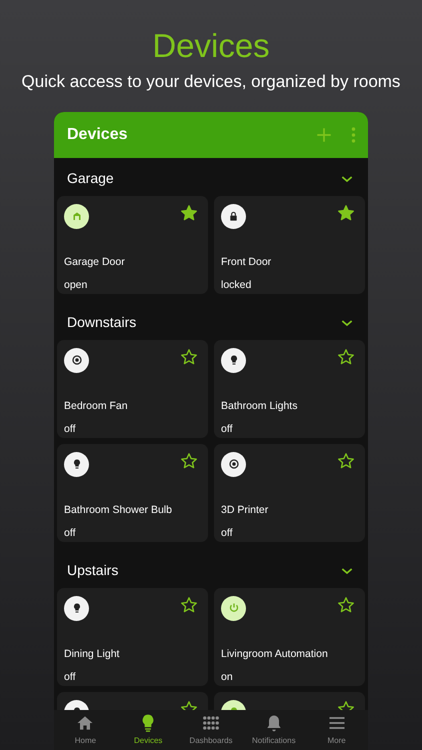  Describe the element at coordinates (76, 285) in the screenshot. I see `device-state: open` at that location.